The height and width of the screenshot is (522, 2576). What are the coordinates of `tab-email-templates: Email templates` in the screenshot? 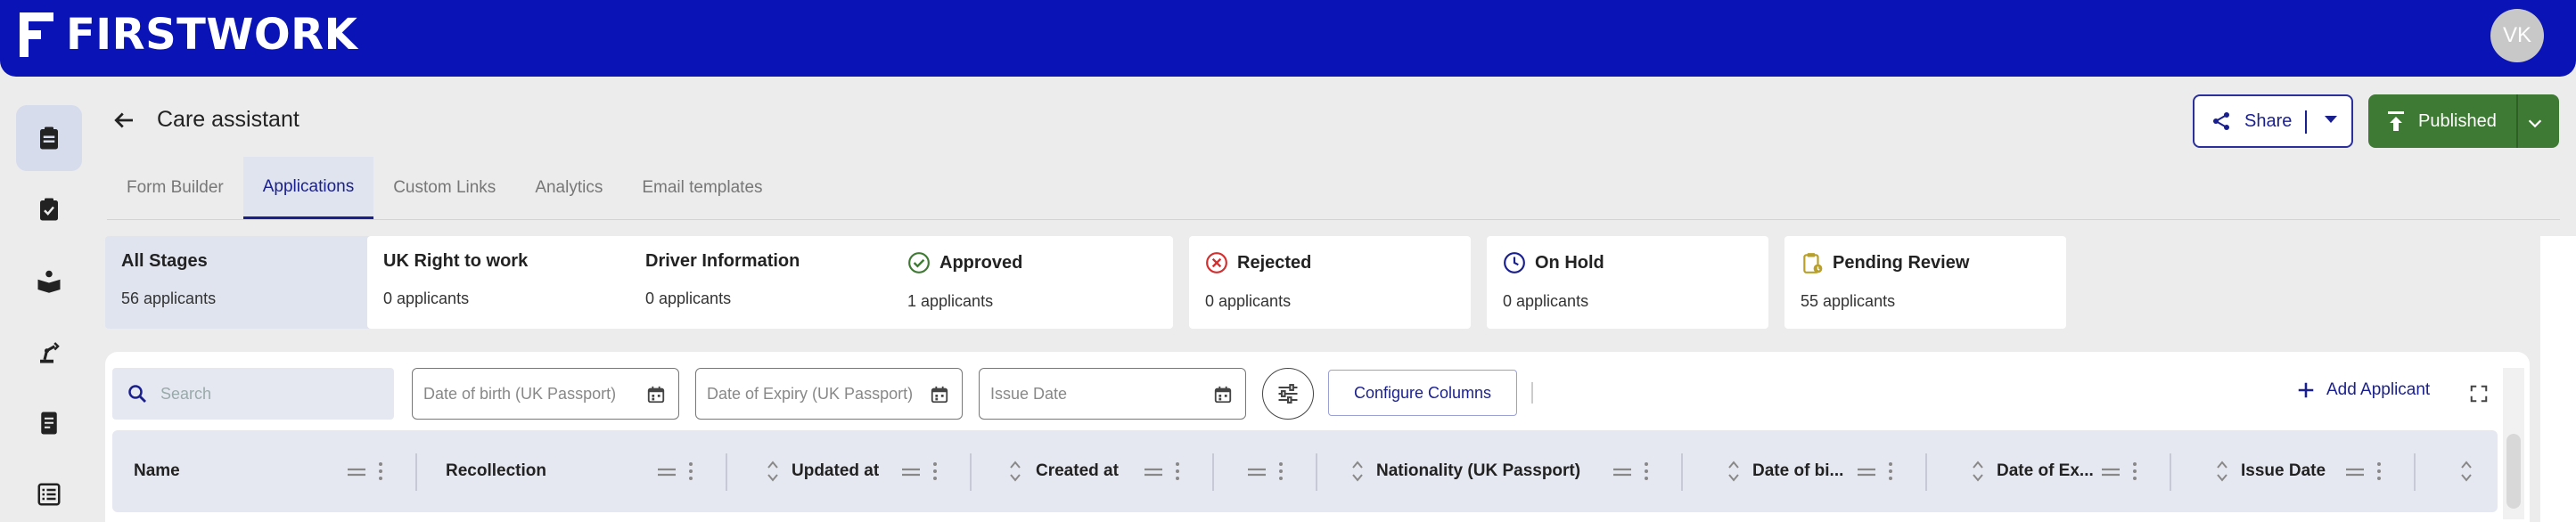 It's located at (702, 188).